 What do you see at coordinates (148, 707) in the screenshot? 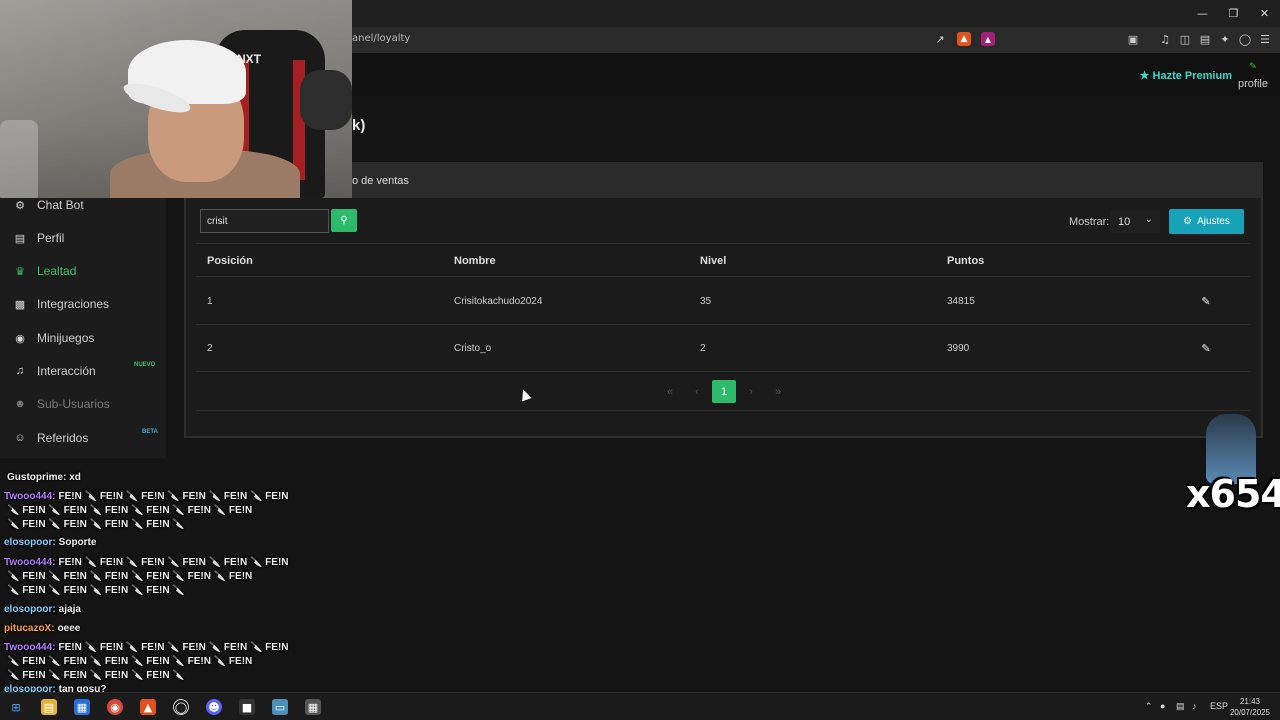
I see `brave-icon: ▲` at bounding box center [148, 707].